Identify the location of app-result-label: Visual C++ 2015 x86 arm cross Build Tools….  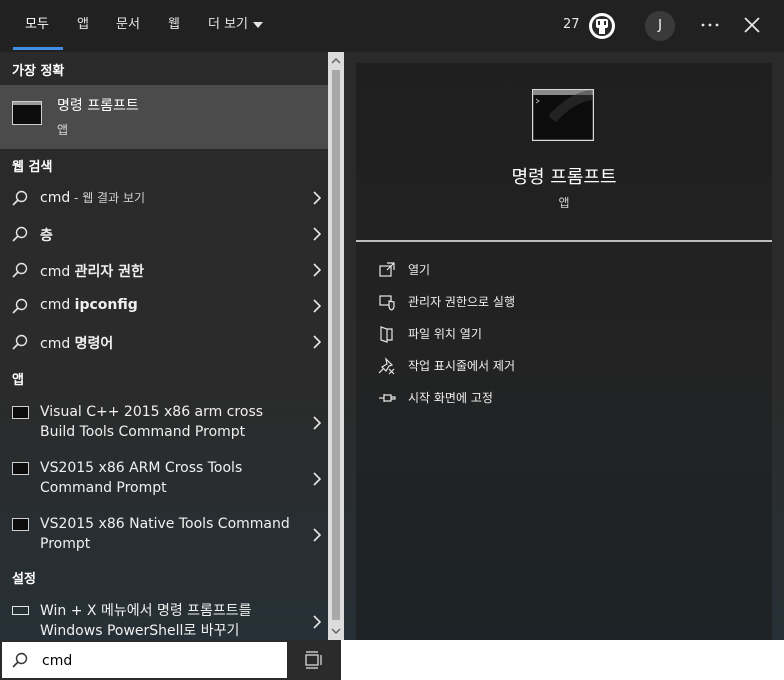
(170, 422).